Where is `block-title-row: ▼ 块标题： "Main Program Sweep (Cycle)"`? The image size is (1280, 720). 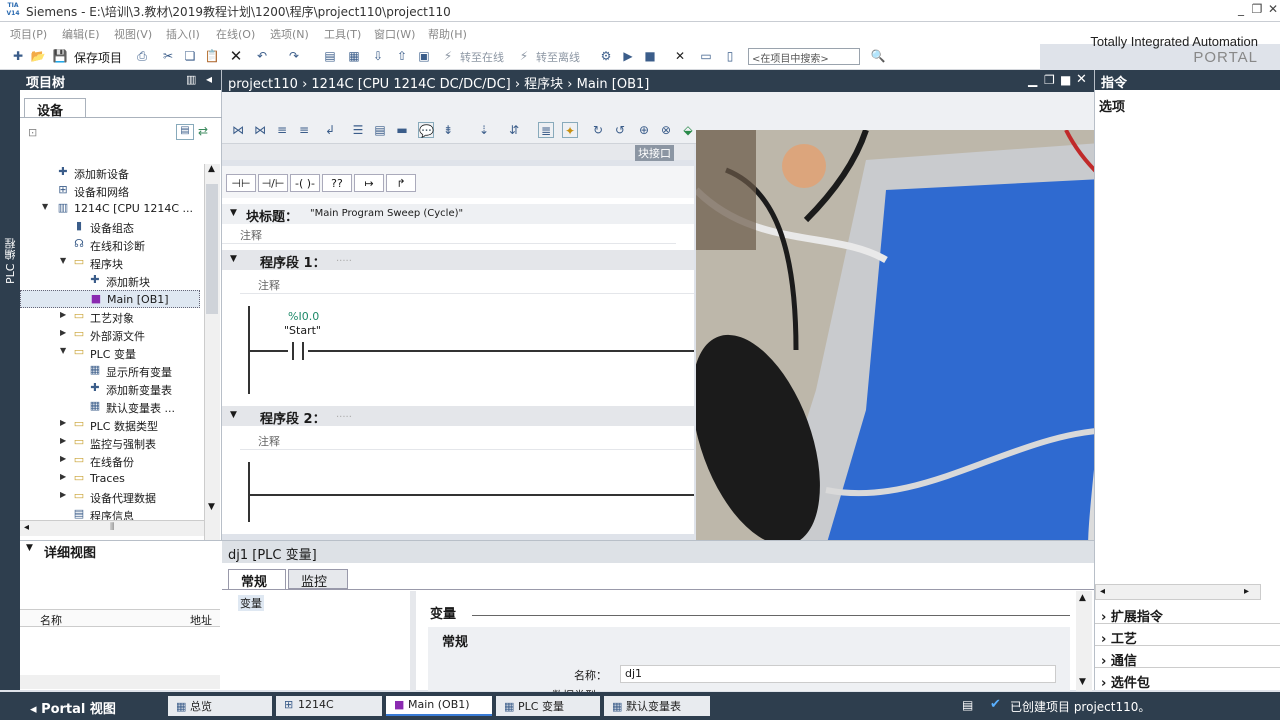 block-title-row: ▼ 块标题： "Main Program Sweep (Cycle)" is located at coordinates (458, 214).